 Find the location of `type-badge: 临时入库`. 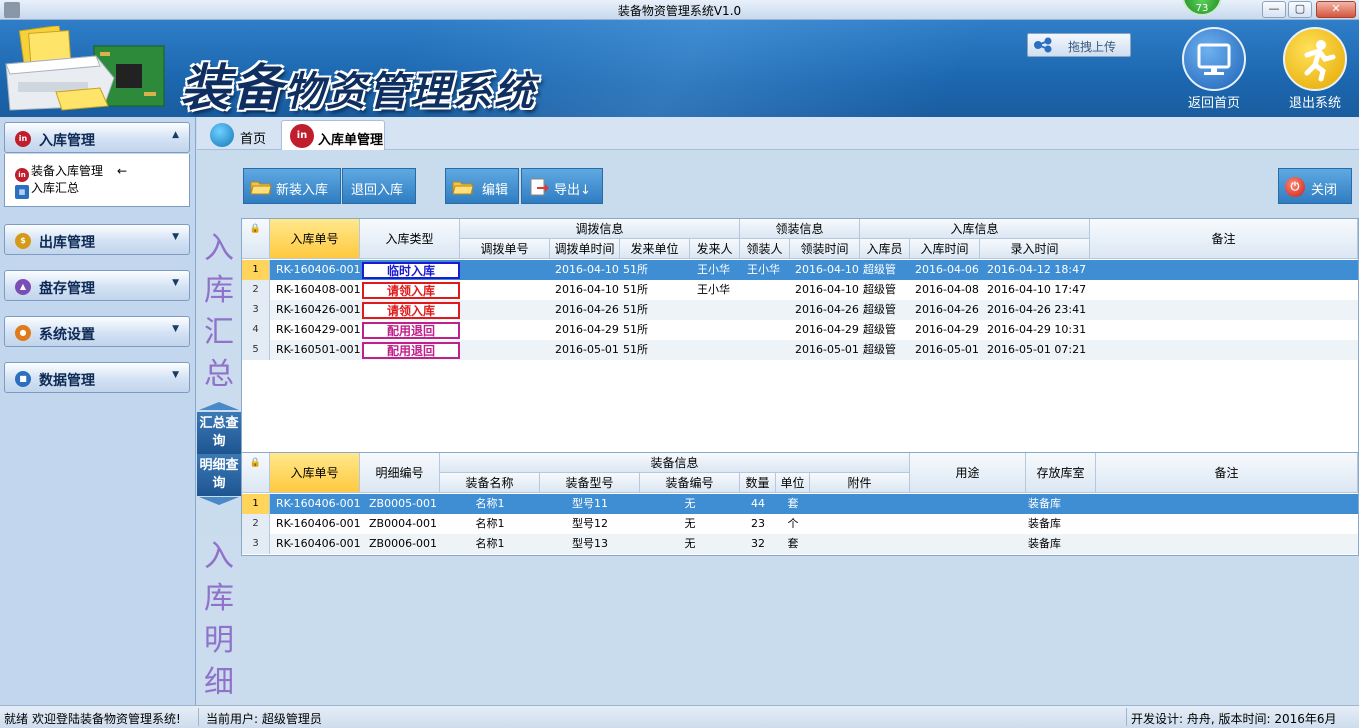

type-badge: 临时入库 is located at coordinates (411, 270).